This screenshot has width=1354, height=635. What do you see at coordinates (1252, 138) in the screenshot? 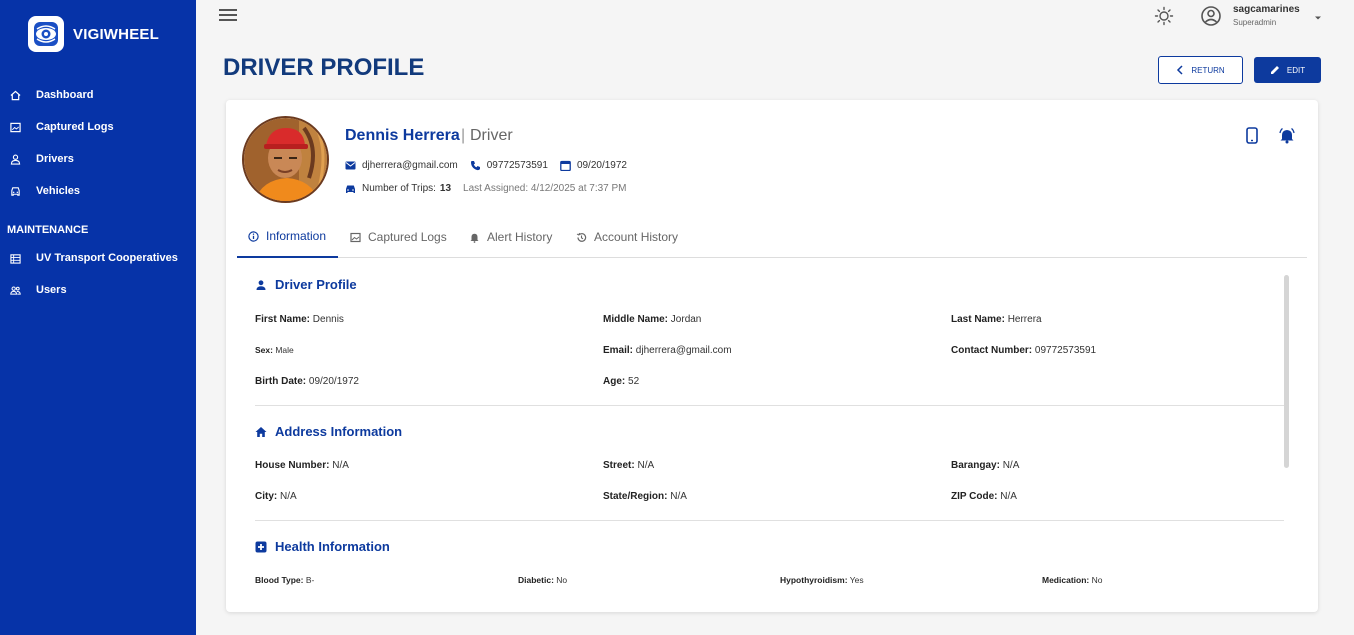
I see `mobile-device-icon` at bounding box center [1252, 138].